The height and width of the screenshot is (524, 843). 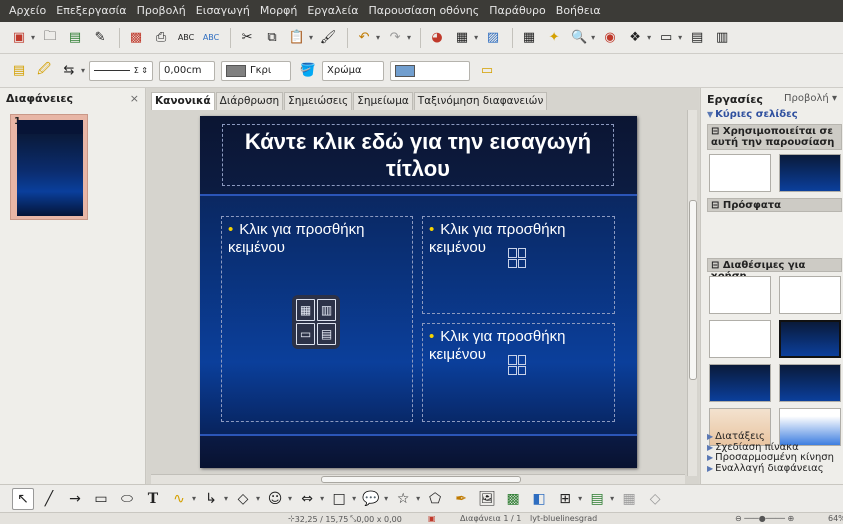 I want to click on shadow-tool-icon: ▦, so click(x=629, y=499).